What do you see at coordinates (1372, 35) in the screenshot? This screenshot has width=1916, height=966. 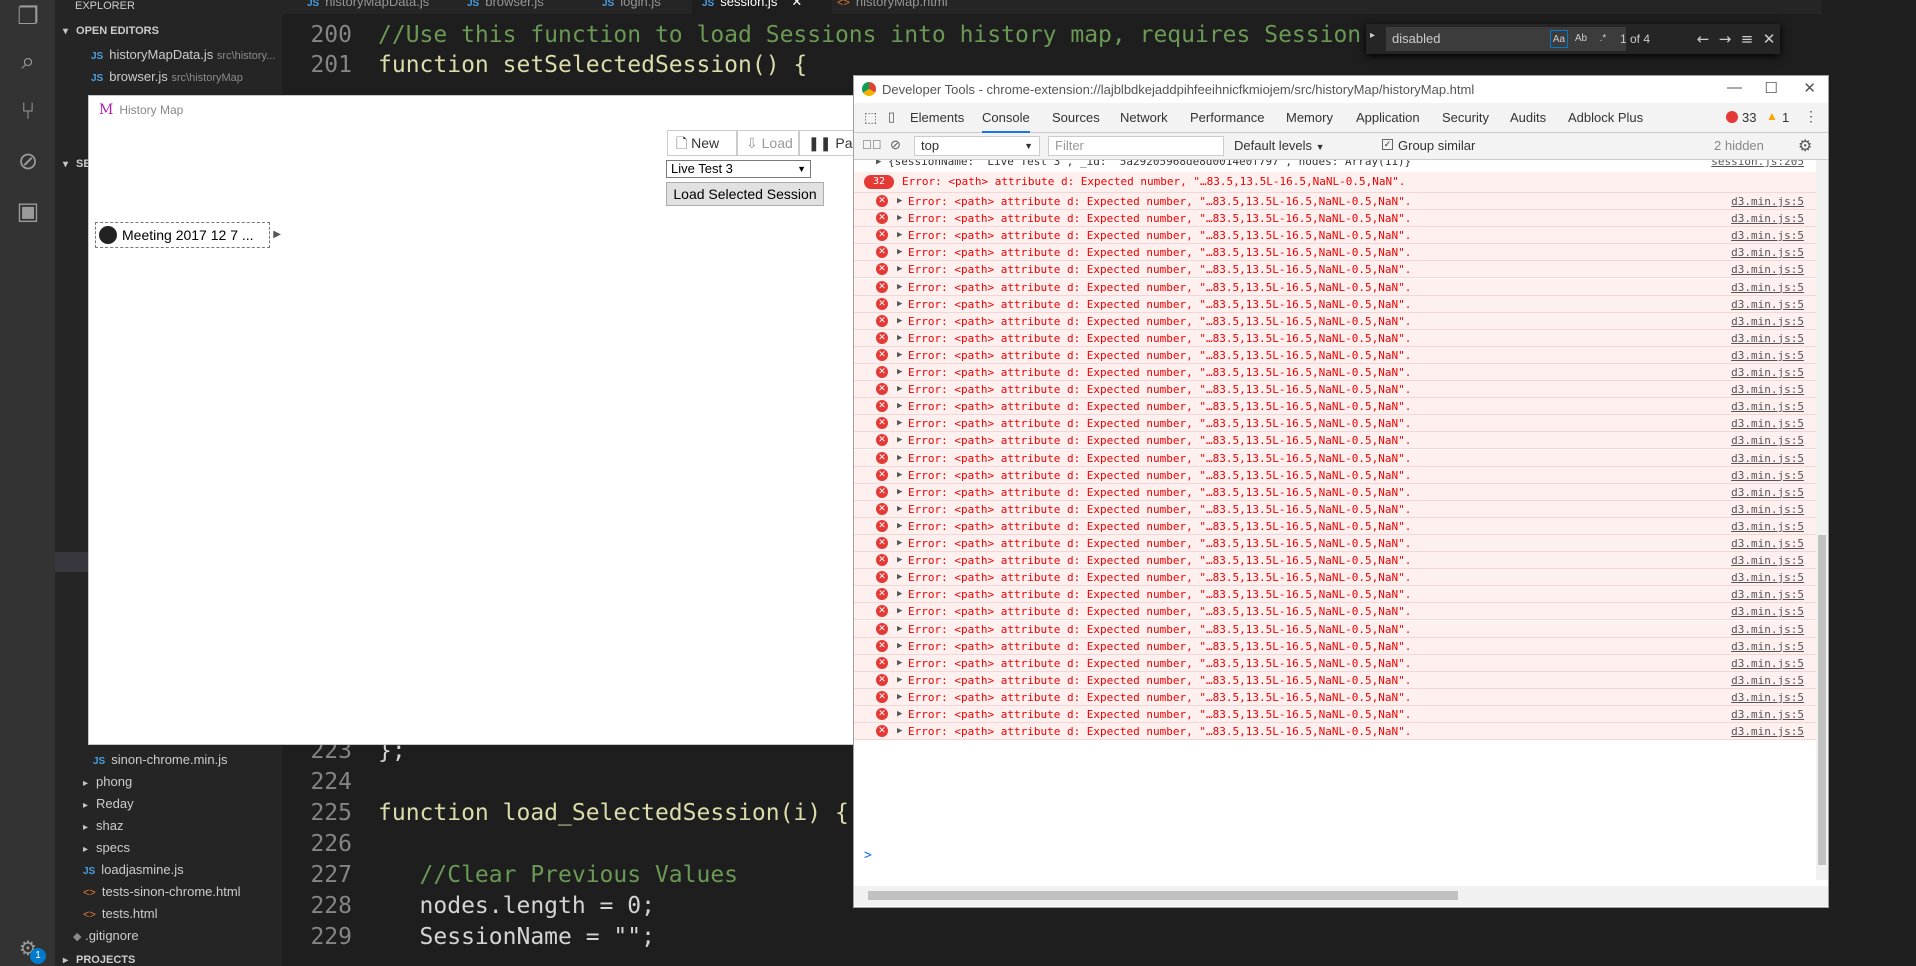 I see `toggle-replace-icon: ▸` at bounding box center [1372, 35].